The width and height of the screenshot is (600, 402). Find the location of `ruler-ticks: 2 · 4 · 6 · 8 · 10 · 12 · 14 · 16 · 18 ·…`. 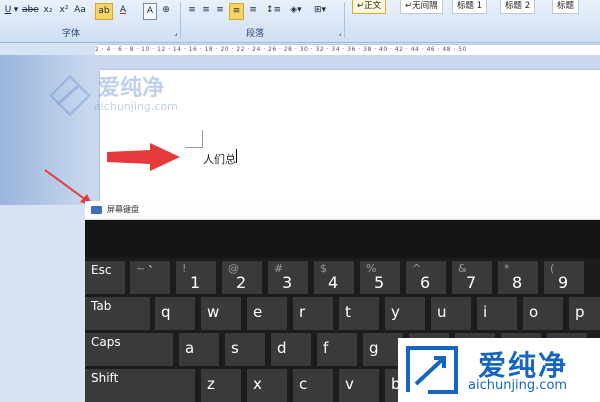

ruler-ticks: 2 · 4 · 6 · 8 · 10 · 12 · 14 · 16 · 18 ·… is located at coordinates (281, 49).